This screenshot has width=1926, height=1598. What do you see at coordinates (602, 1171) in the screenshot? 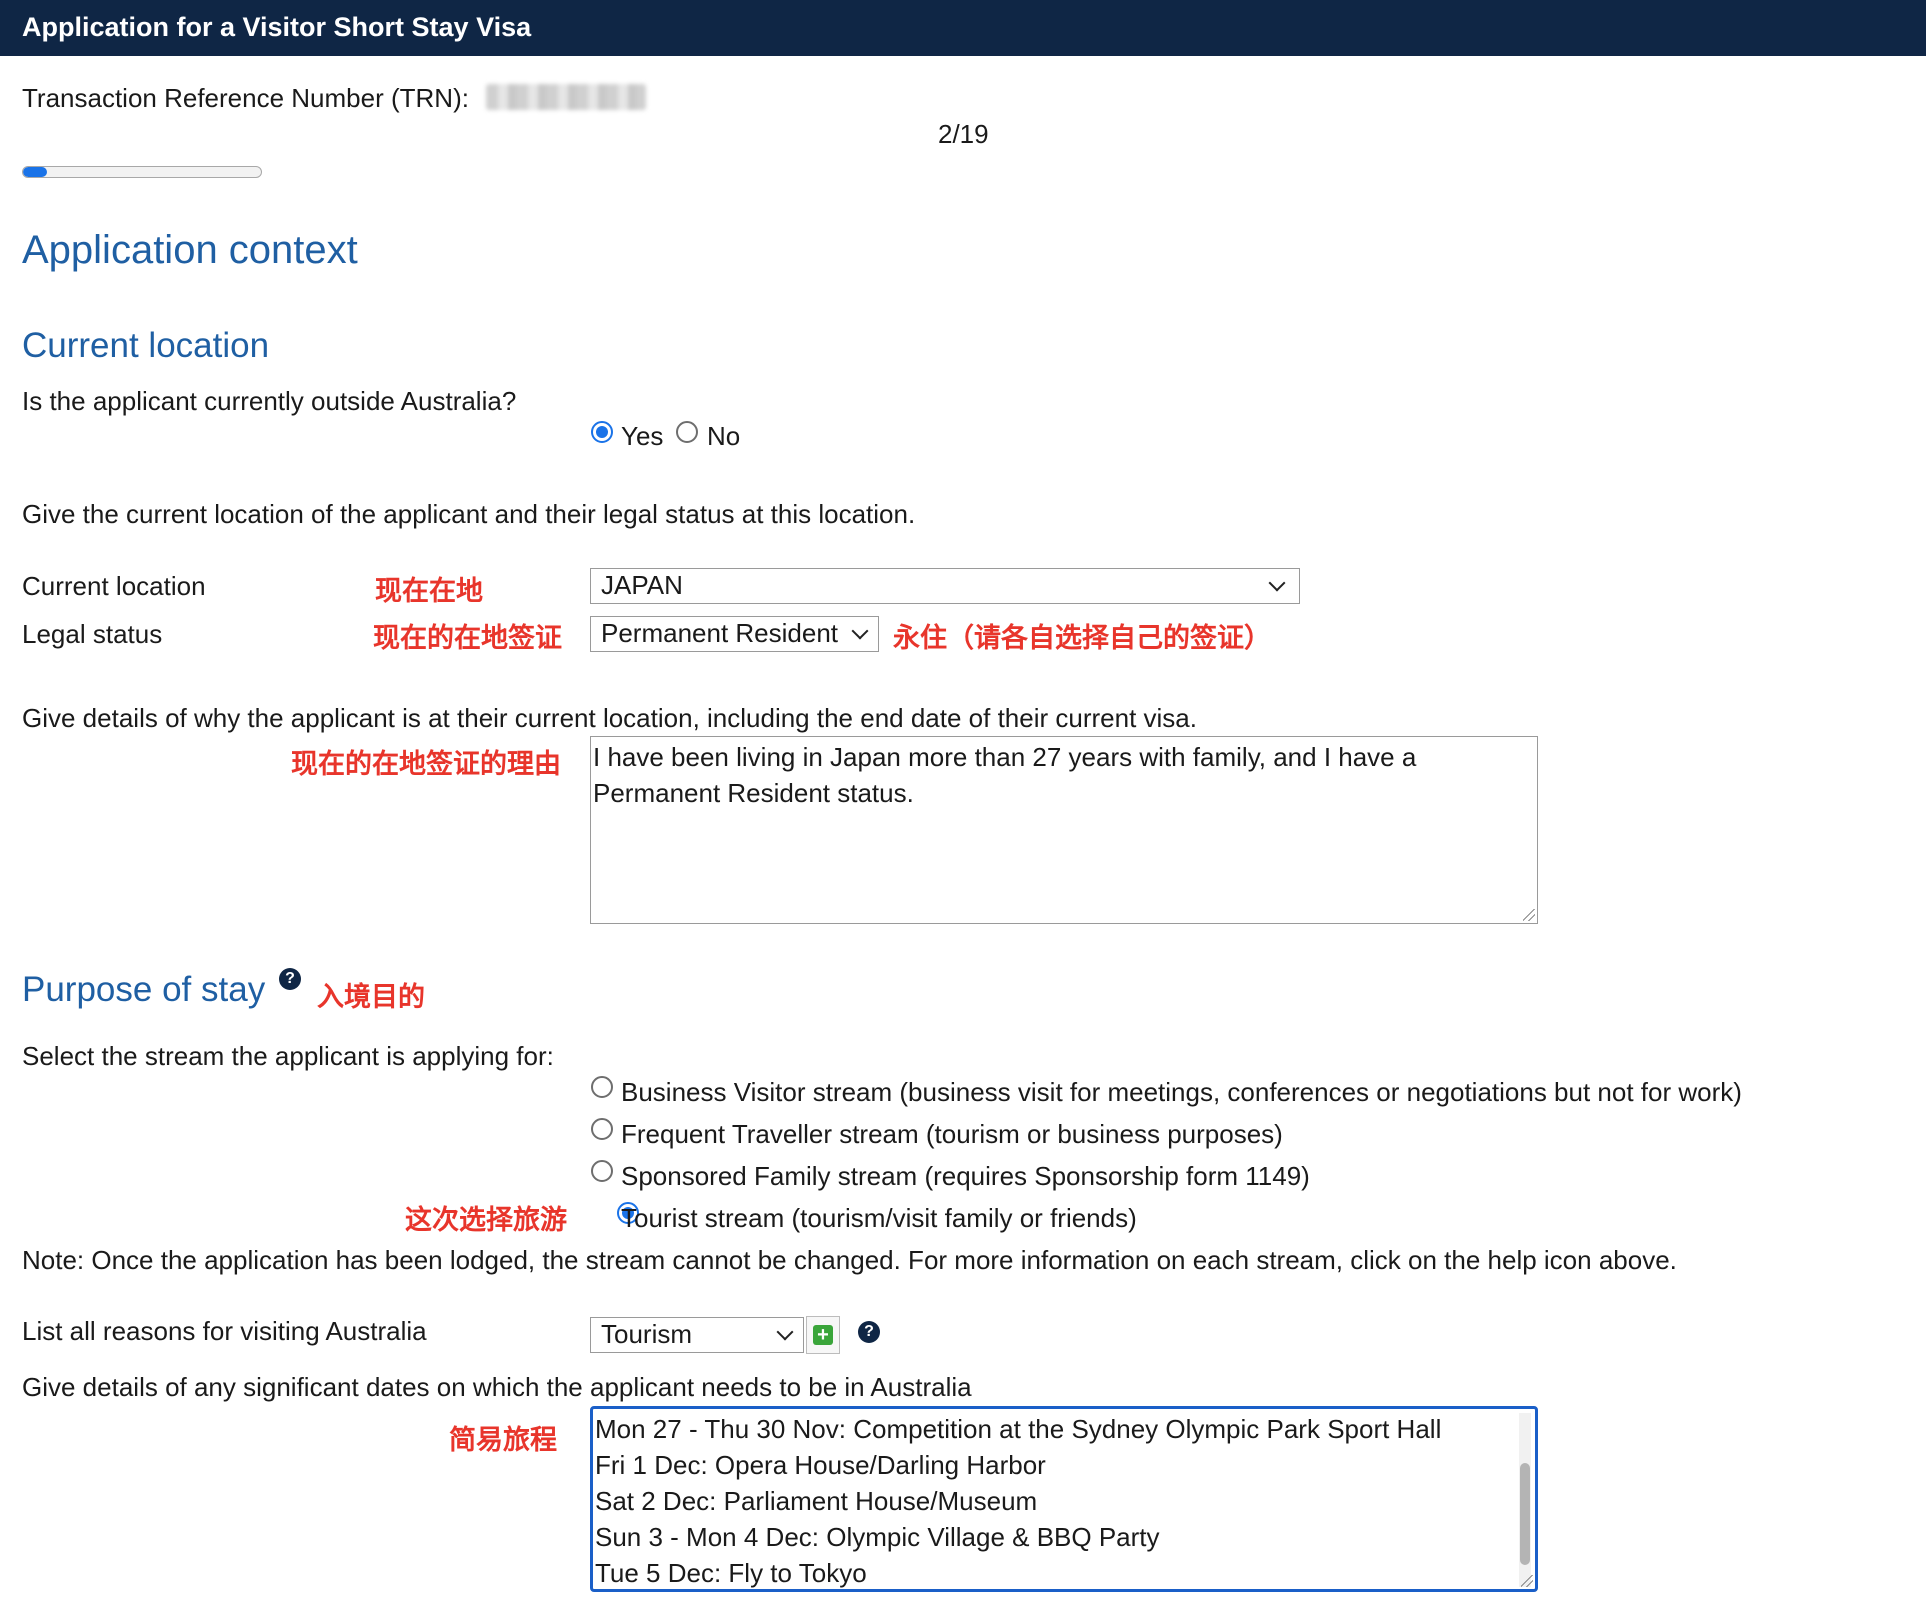
I see `radio-sponsored-family-stream` at bounding box center [602, 1171].